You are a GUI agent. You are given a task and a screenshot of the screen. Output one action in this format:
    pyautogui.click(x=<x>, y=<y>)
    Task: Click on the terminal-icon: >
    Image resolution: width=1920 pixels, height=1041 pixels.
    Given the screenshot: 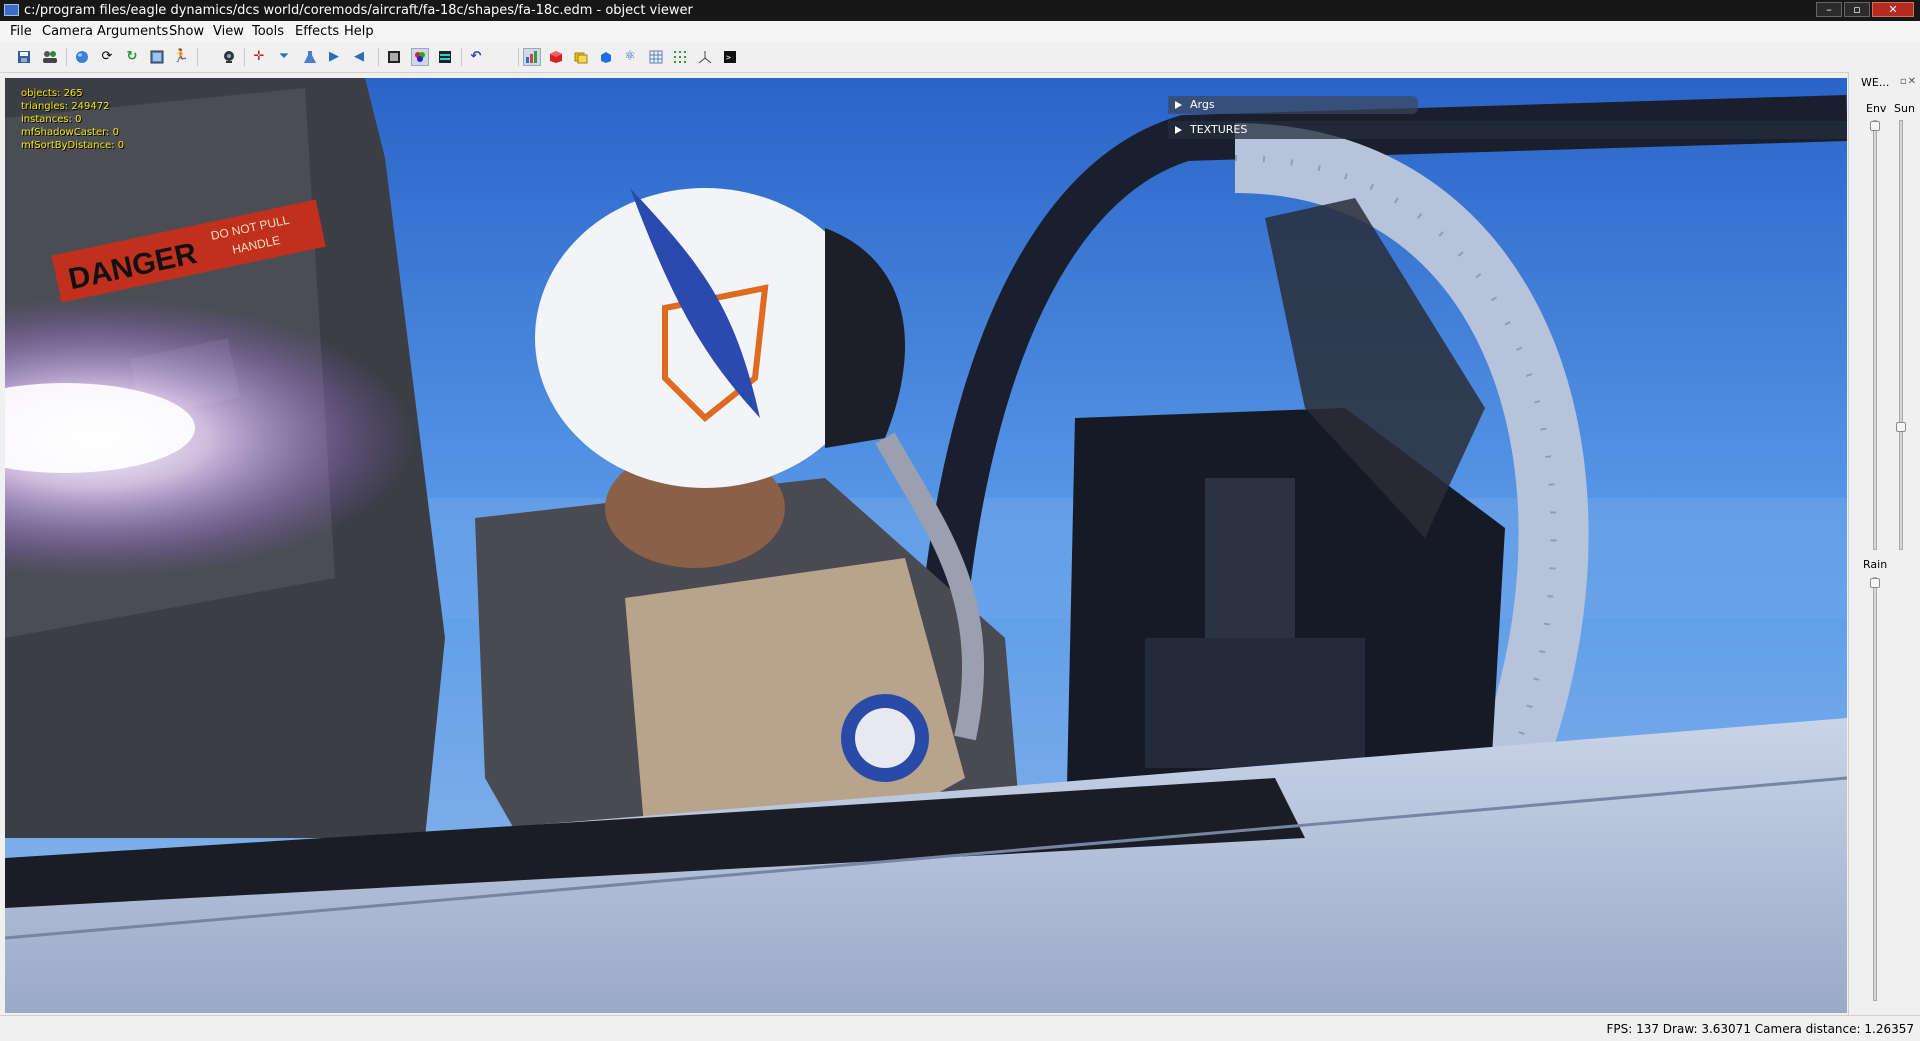 What is the action you would take?
    pyautogui.click(x=730, y=57)
    